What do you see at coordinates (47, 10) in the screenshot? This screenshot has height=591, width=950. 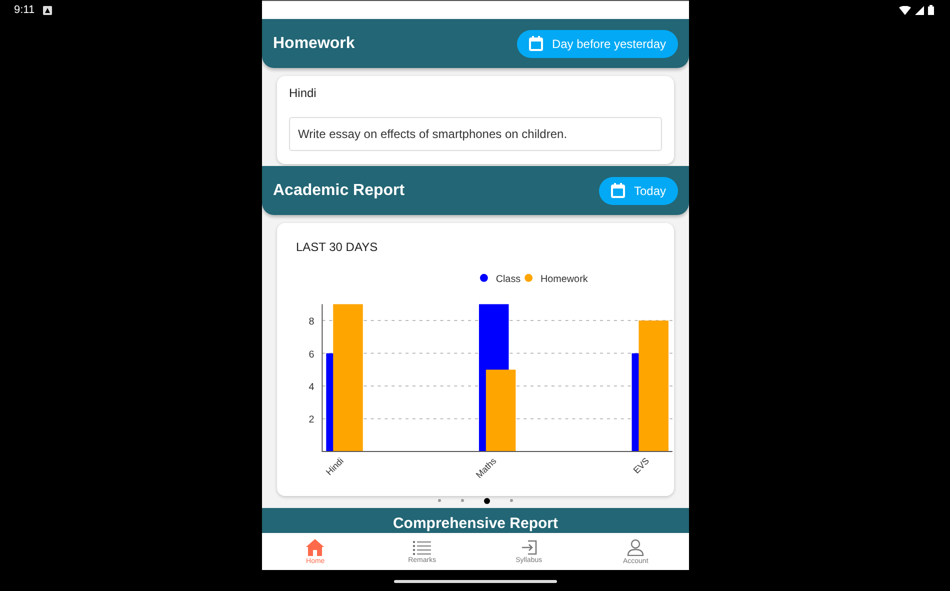 I see `notification-icon` at bounding box center [47, 10].